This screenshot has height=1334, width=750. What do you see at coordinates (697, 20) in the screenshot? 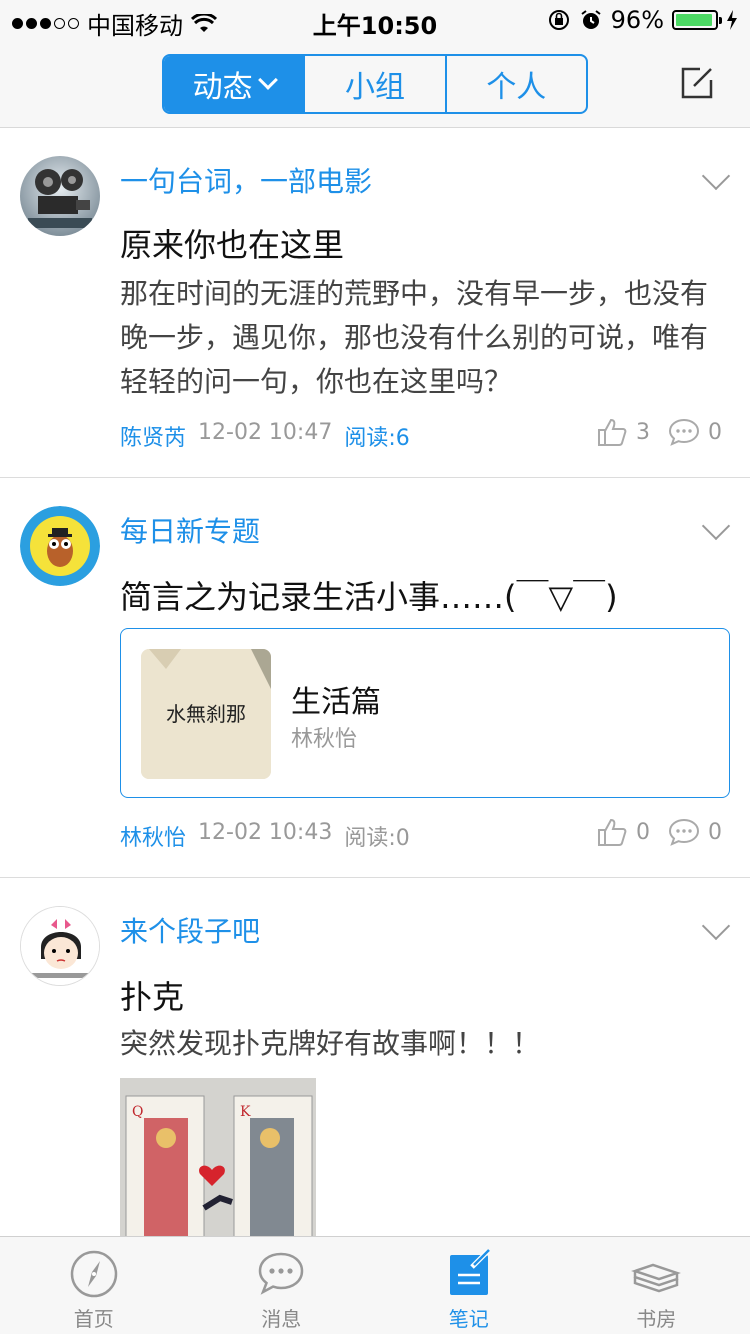
I see `battery-icon` at bounding box center [697, 20].